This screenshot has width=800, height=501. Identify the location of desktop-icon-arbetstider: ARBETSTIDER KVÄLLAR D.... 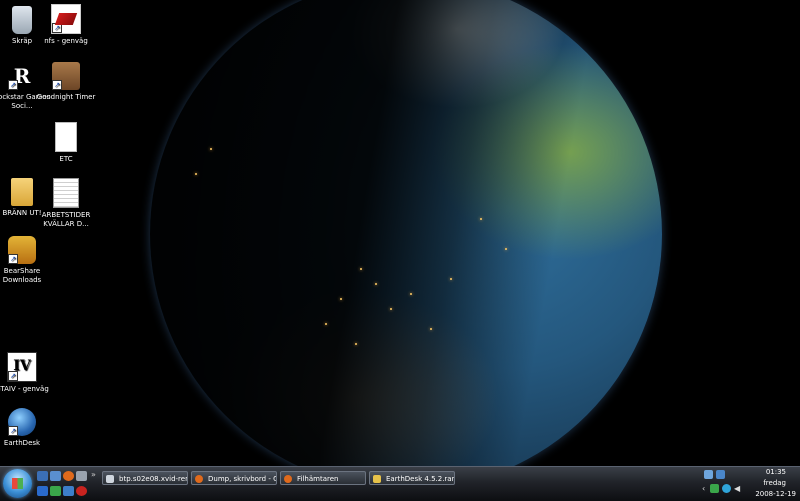
(66, 203).